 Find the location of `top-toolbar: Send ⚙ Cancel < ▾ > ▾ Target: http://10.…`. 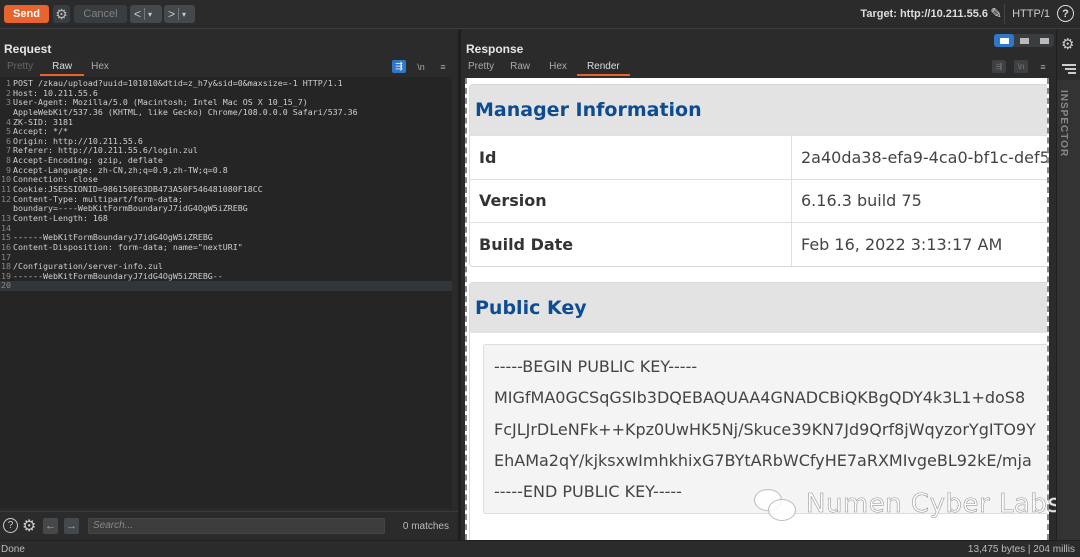

top-toolbar: Send ⚙ Cancel < ▾ > ▾ Target: http://10.… is located at coordinates (540, 14).